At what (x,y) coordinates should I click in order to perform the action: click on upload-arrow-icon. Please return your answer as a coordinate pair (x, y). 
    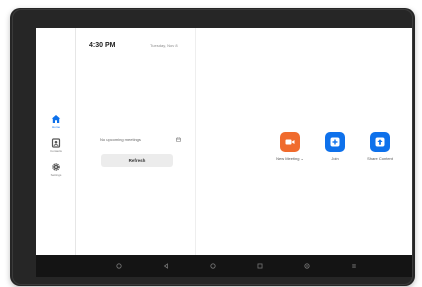
    Looking at the image, I should click on (380, 142).